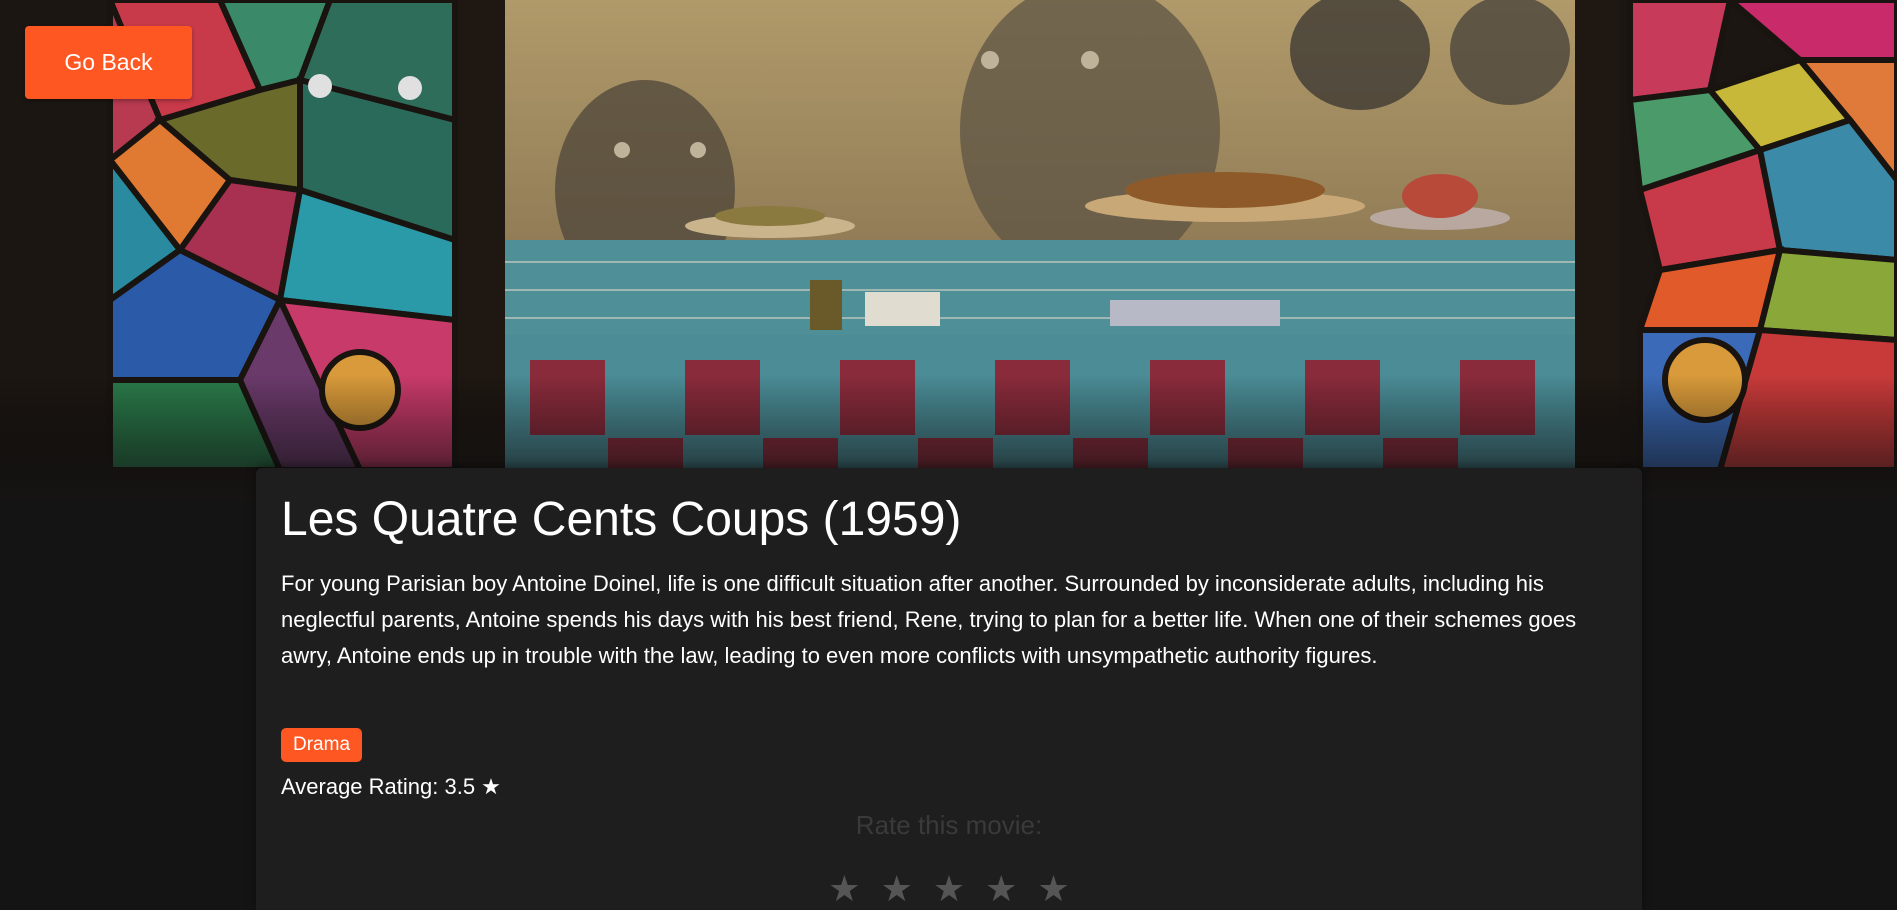  Describe the element at coordinates (949, 825) in the screenshot. I see `rate-movie-label: Rate this movie:` at that location.